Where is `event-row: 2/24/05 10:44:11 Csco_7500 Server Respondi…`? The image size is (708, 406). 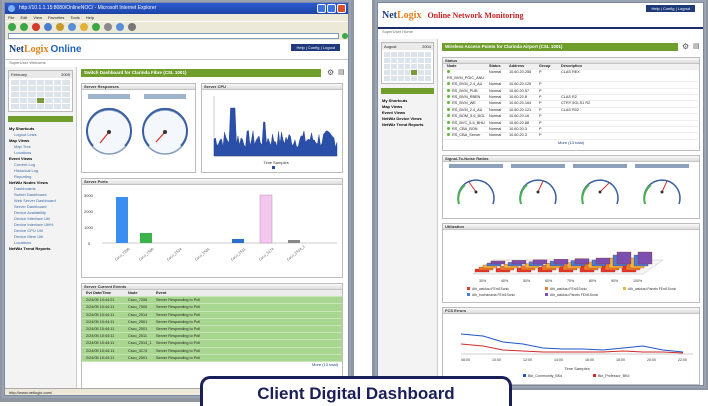
event-row: 2/24/05 10:44:11 Csco_7500 Server Respondi… is located at coordinates (212, 308).